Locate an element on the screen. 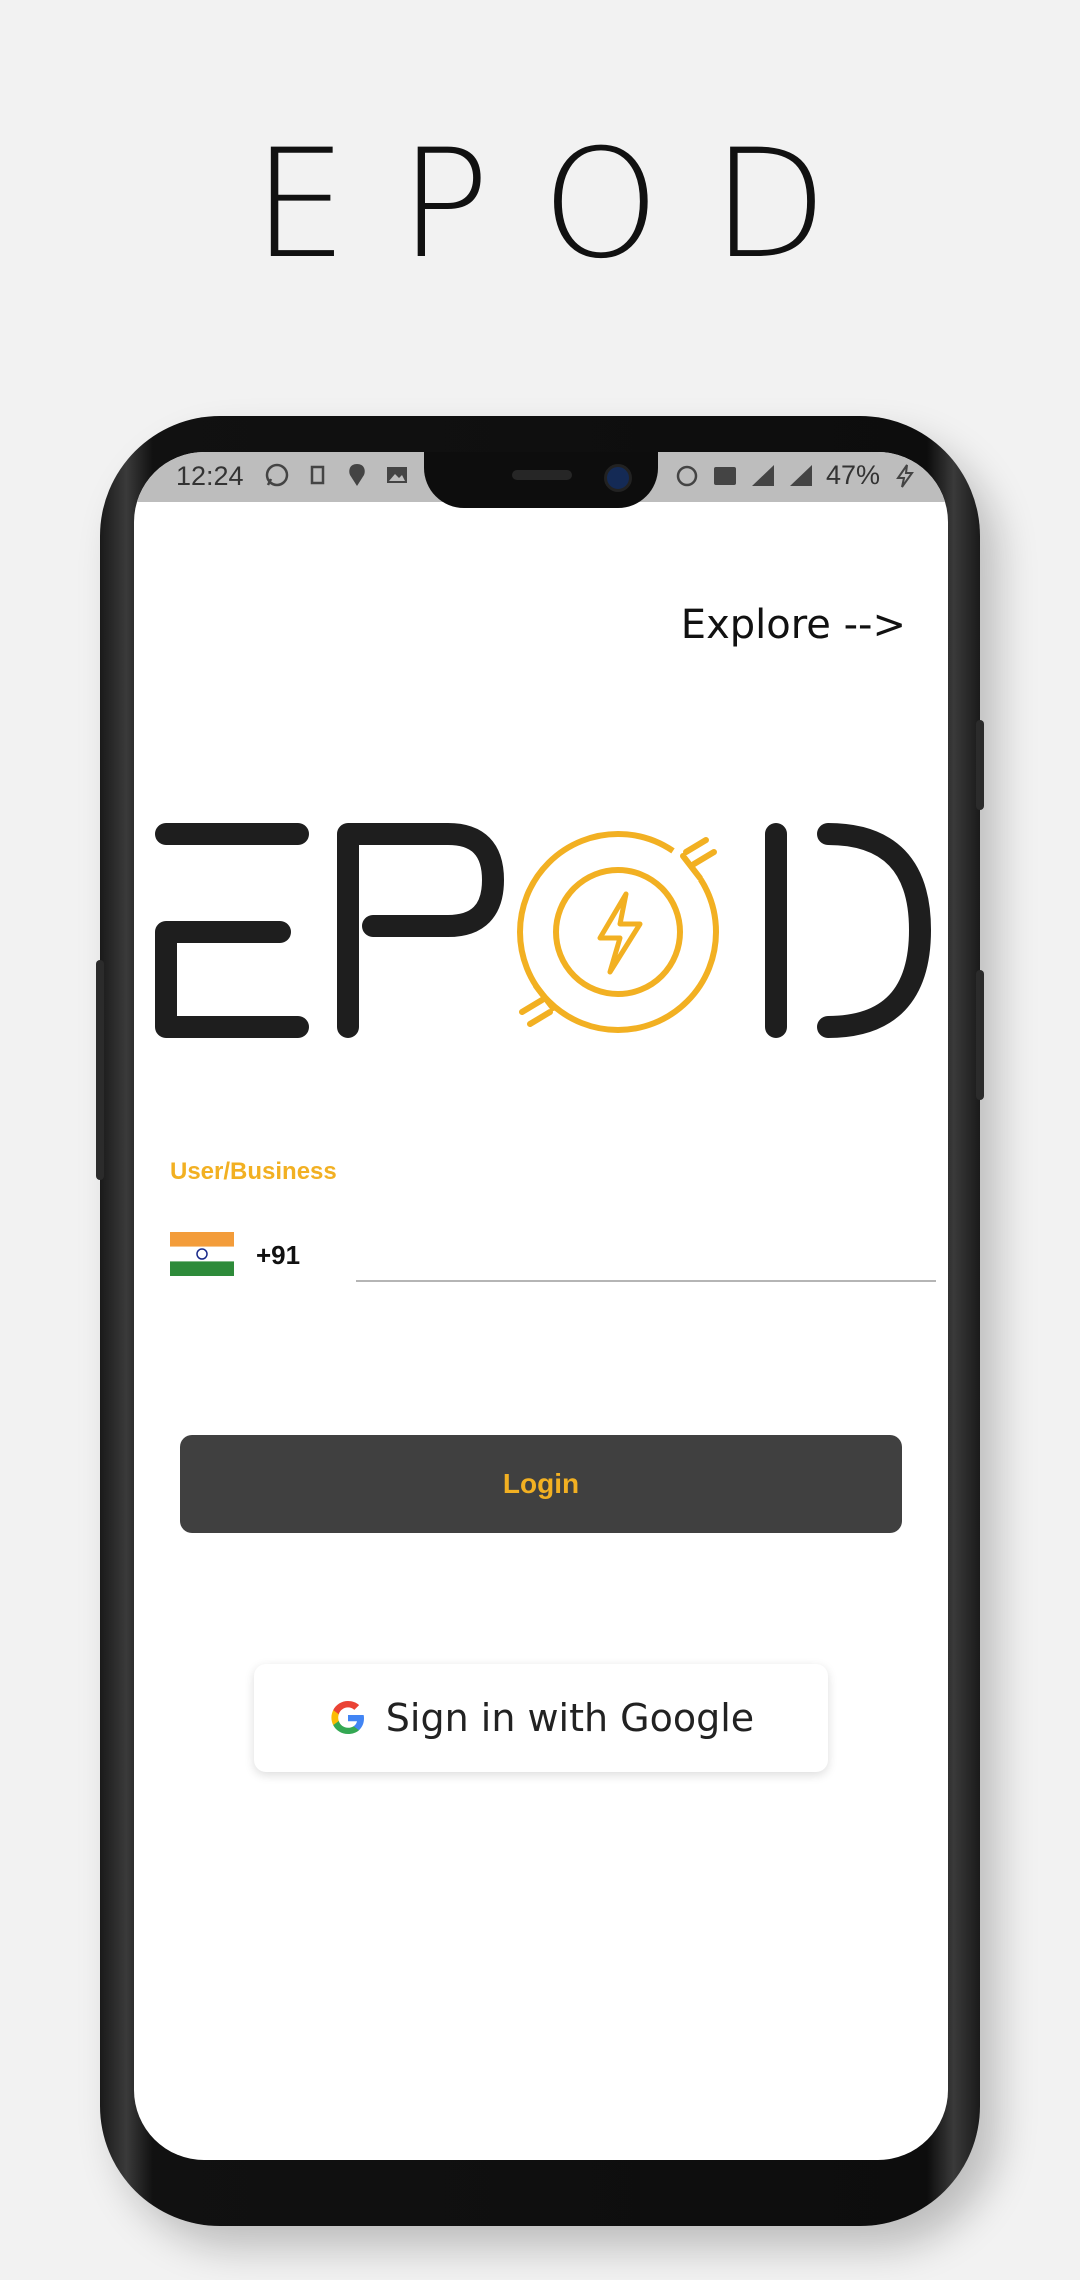  google-sign-in-button: Sign in with Google is located at coordinates (541, 1718).